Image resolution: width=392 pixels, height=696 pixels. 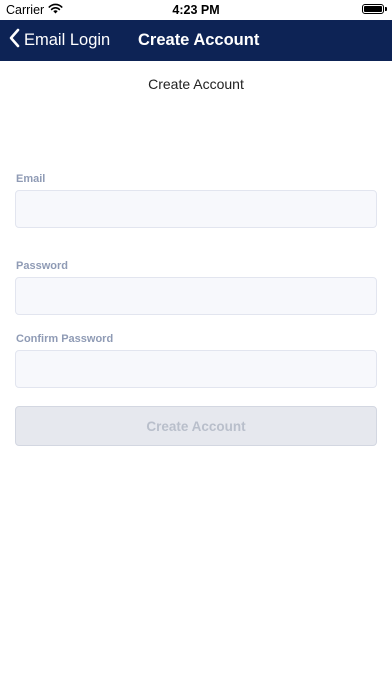 I want to click on back-button-label: Email Login, so click(x=67, y=40).